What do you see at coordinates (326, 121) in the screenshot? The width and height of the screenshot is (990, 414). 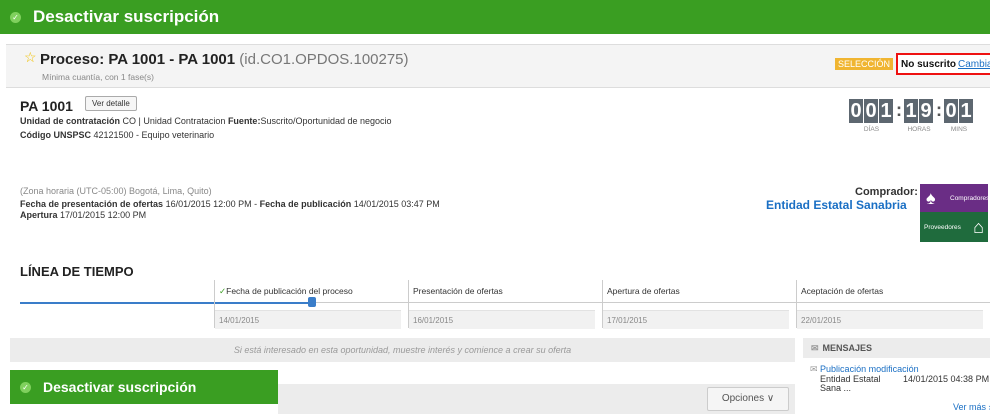 I see `source-value: Suscrito/Oportunidad de negocio` at bounding box center [326, 121].